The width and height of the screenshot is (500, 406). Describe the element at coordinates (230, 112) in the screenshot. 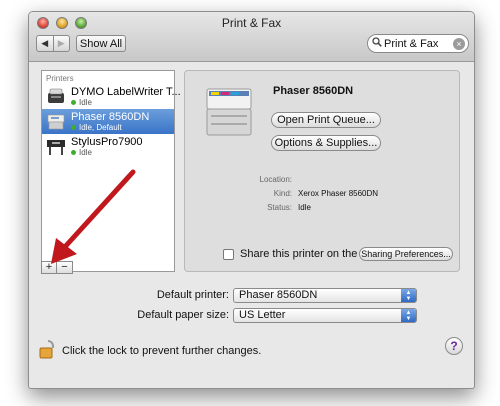

I see `printer-image-icon` at that location.